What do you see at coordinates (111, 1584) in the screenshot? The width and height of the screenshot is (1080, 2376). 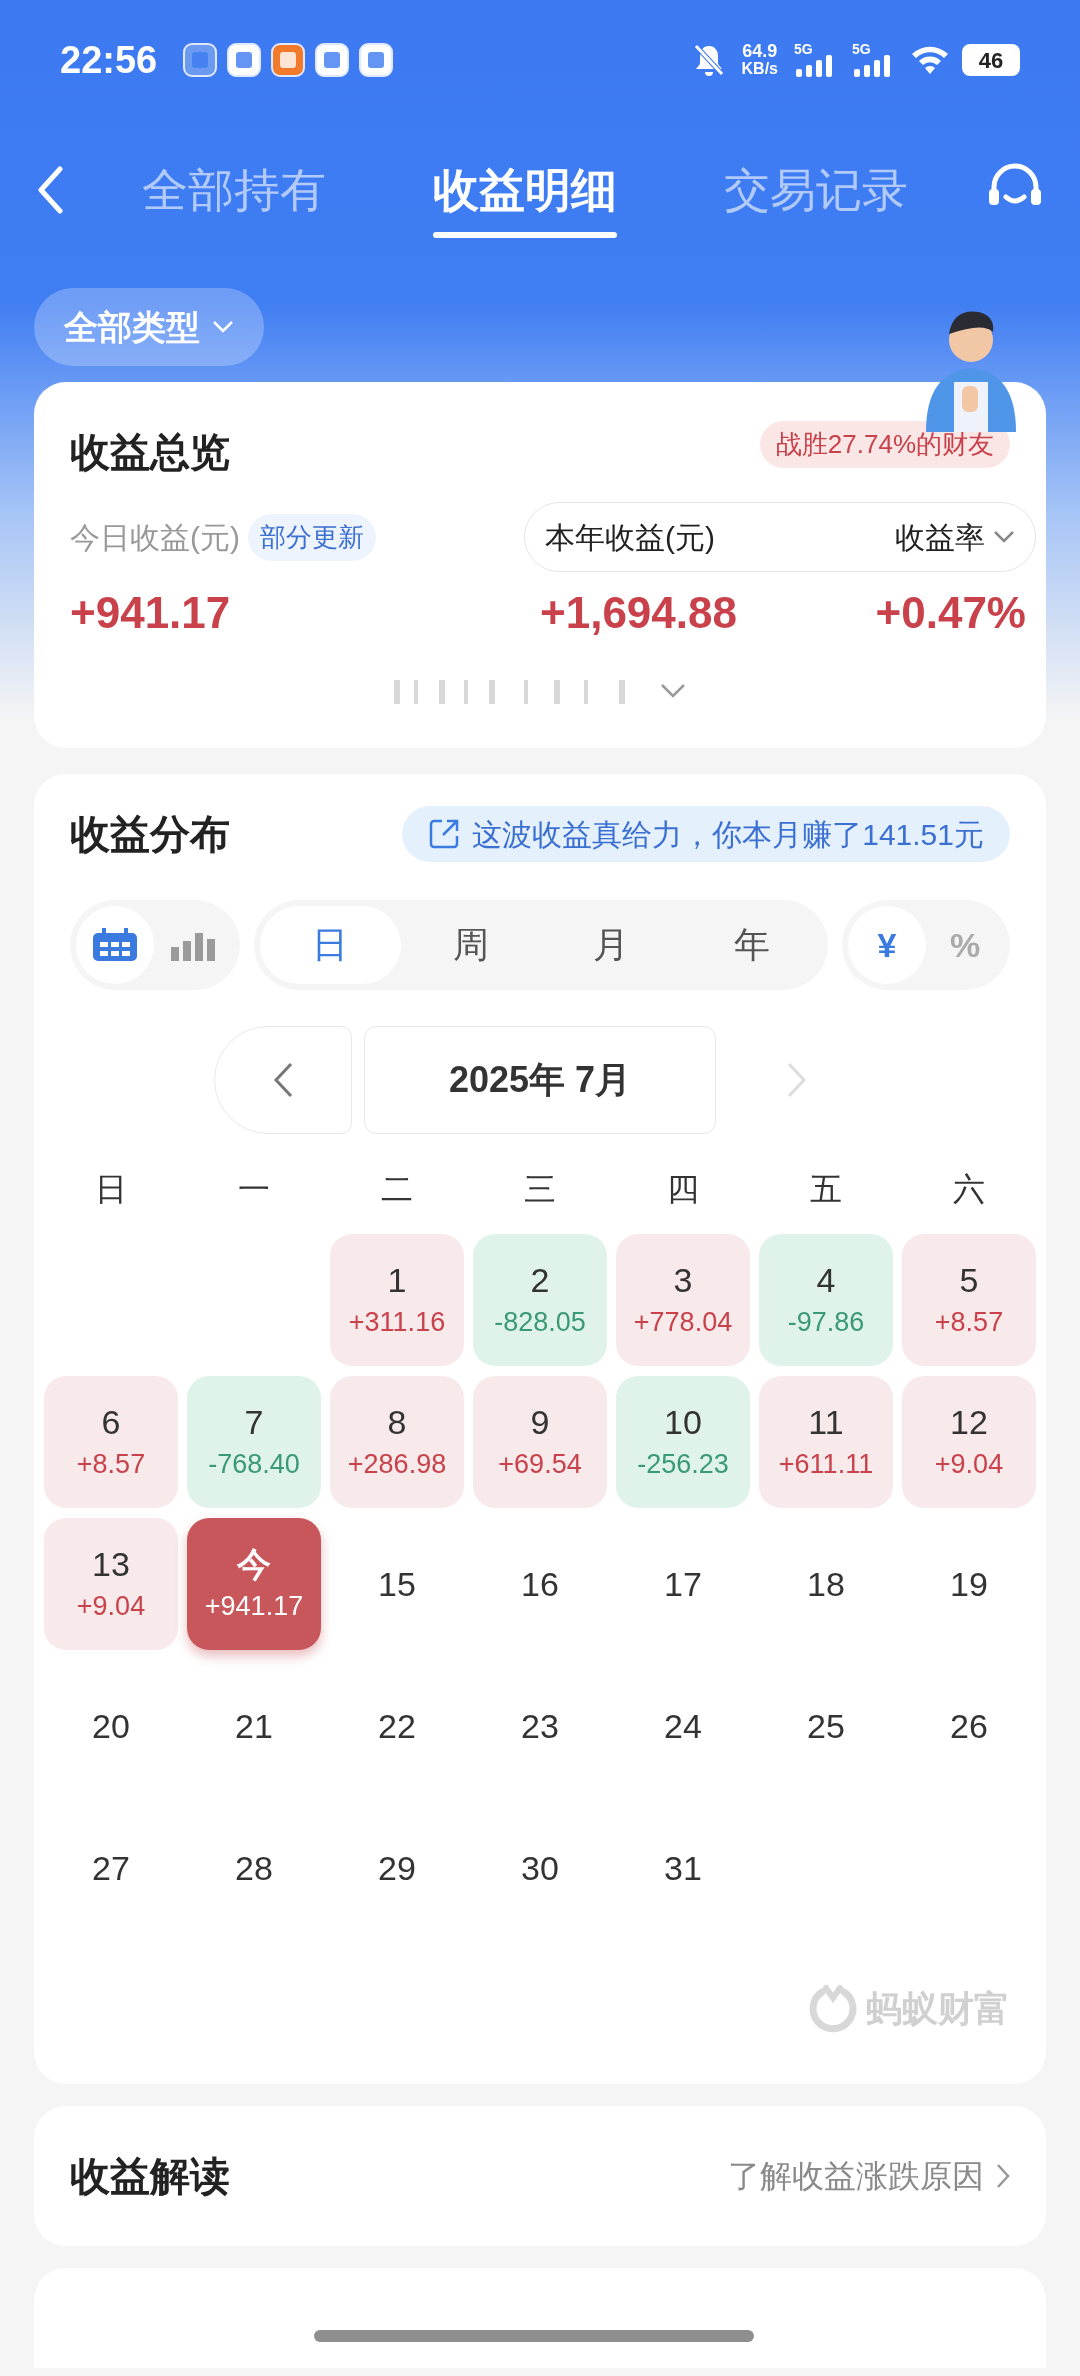 I see `calendar-day: 13 +9.04` at bounding box center [111, 1584].